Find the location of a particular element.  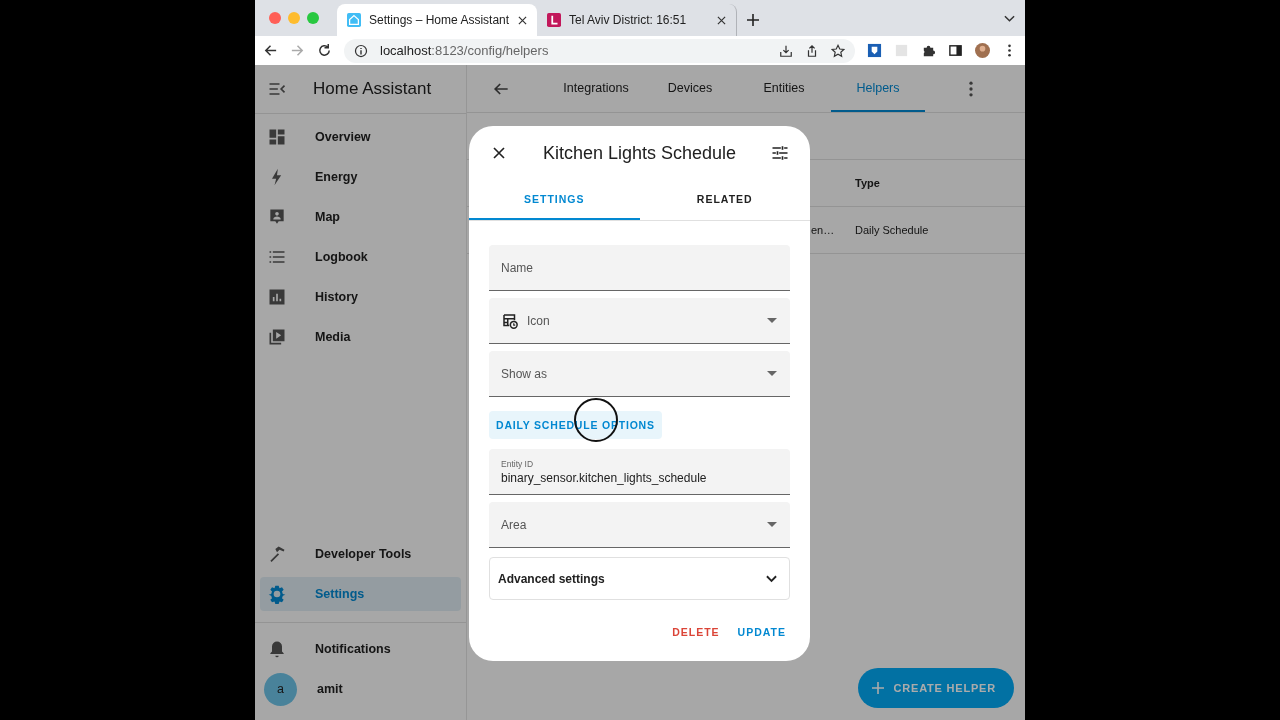

text-field: Entity ID binary_sensor.kitchen_lights_schedule is located at coordinates (639, 472).